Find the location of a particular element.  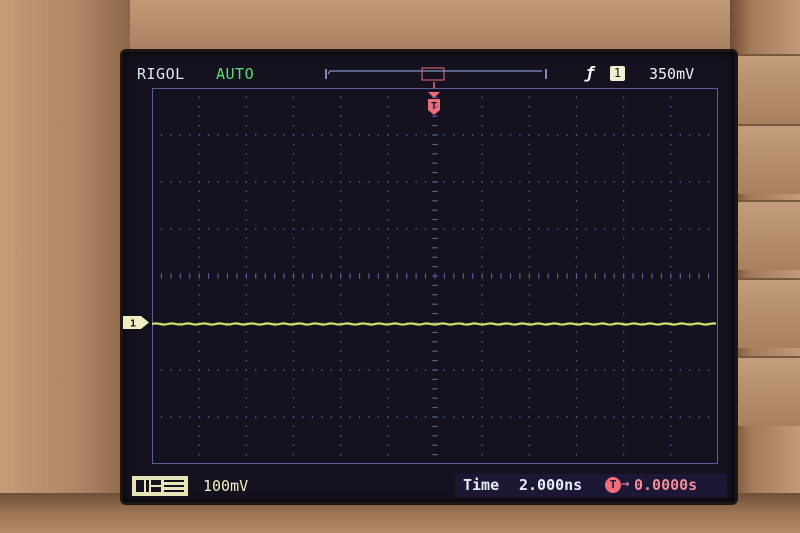

brand-logo: RIGOL is located at coordinates (161, 74).